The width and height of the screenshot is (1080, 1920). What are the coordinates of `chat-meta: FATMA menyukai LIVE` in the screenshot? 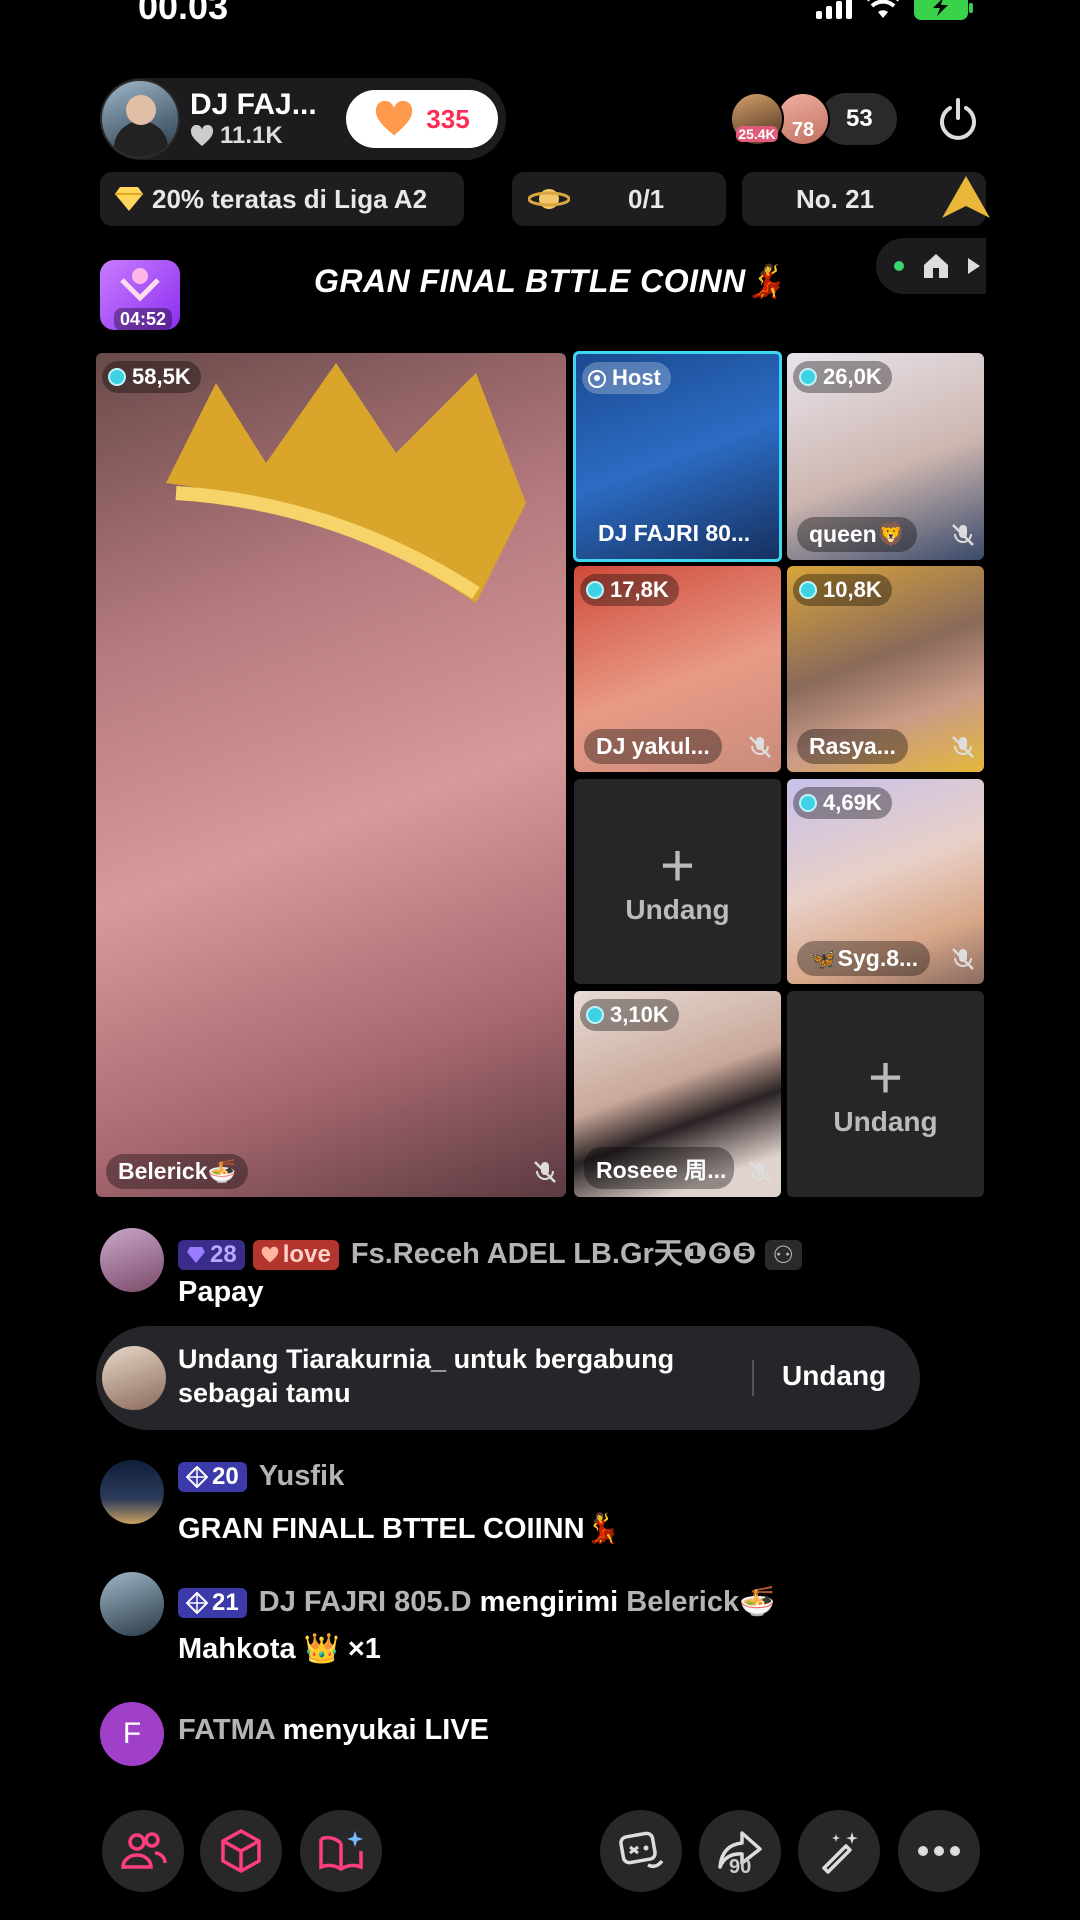 It's located at (333, 1730).